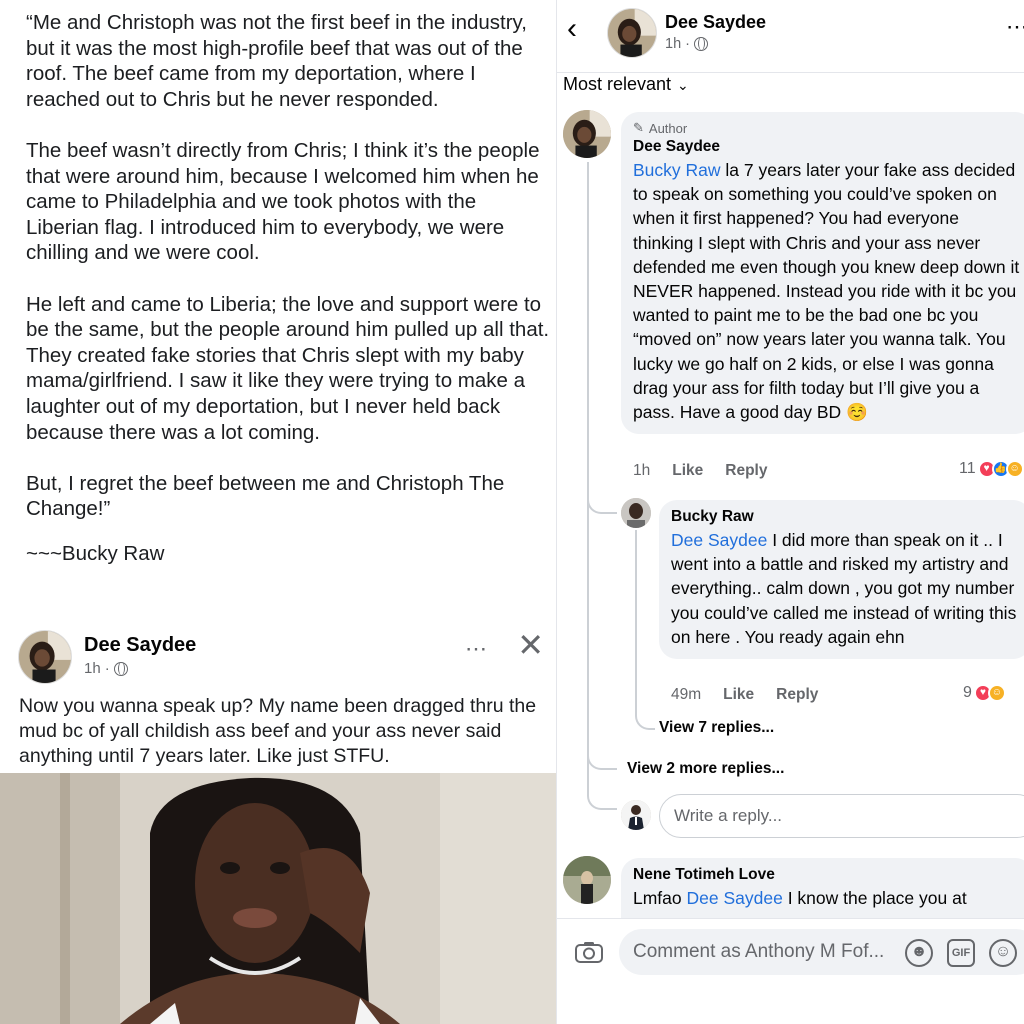  Describe the element at coordinates (686, 694) in the screenshot. I see `comment-time: 49m` at that location.